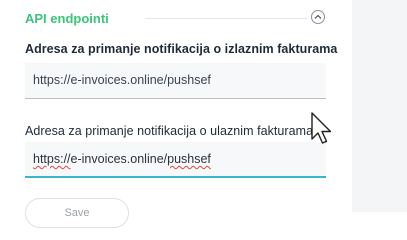  What do you see at coordinates (189, 159) in the screenshot?
I see `spellcheck-word-pushsef: pushsef` at bounding box center [189, 159].